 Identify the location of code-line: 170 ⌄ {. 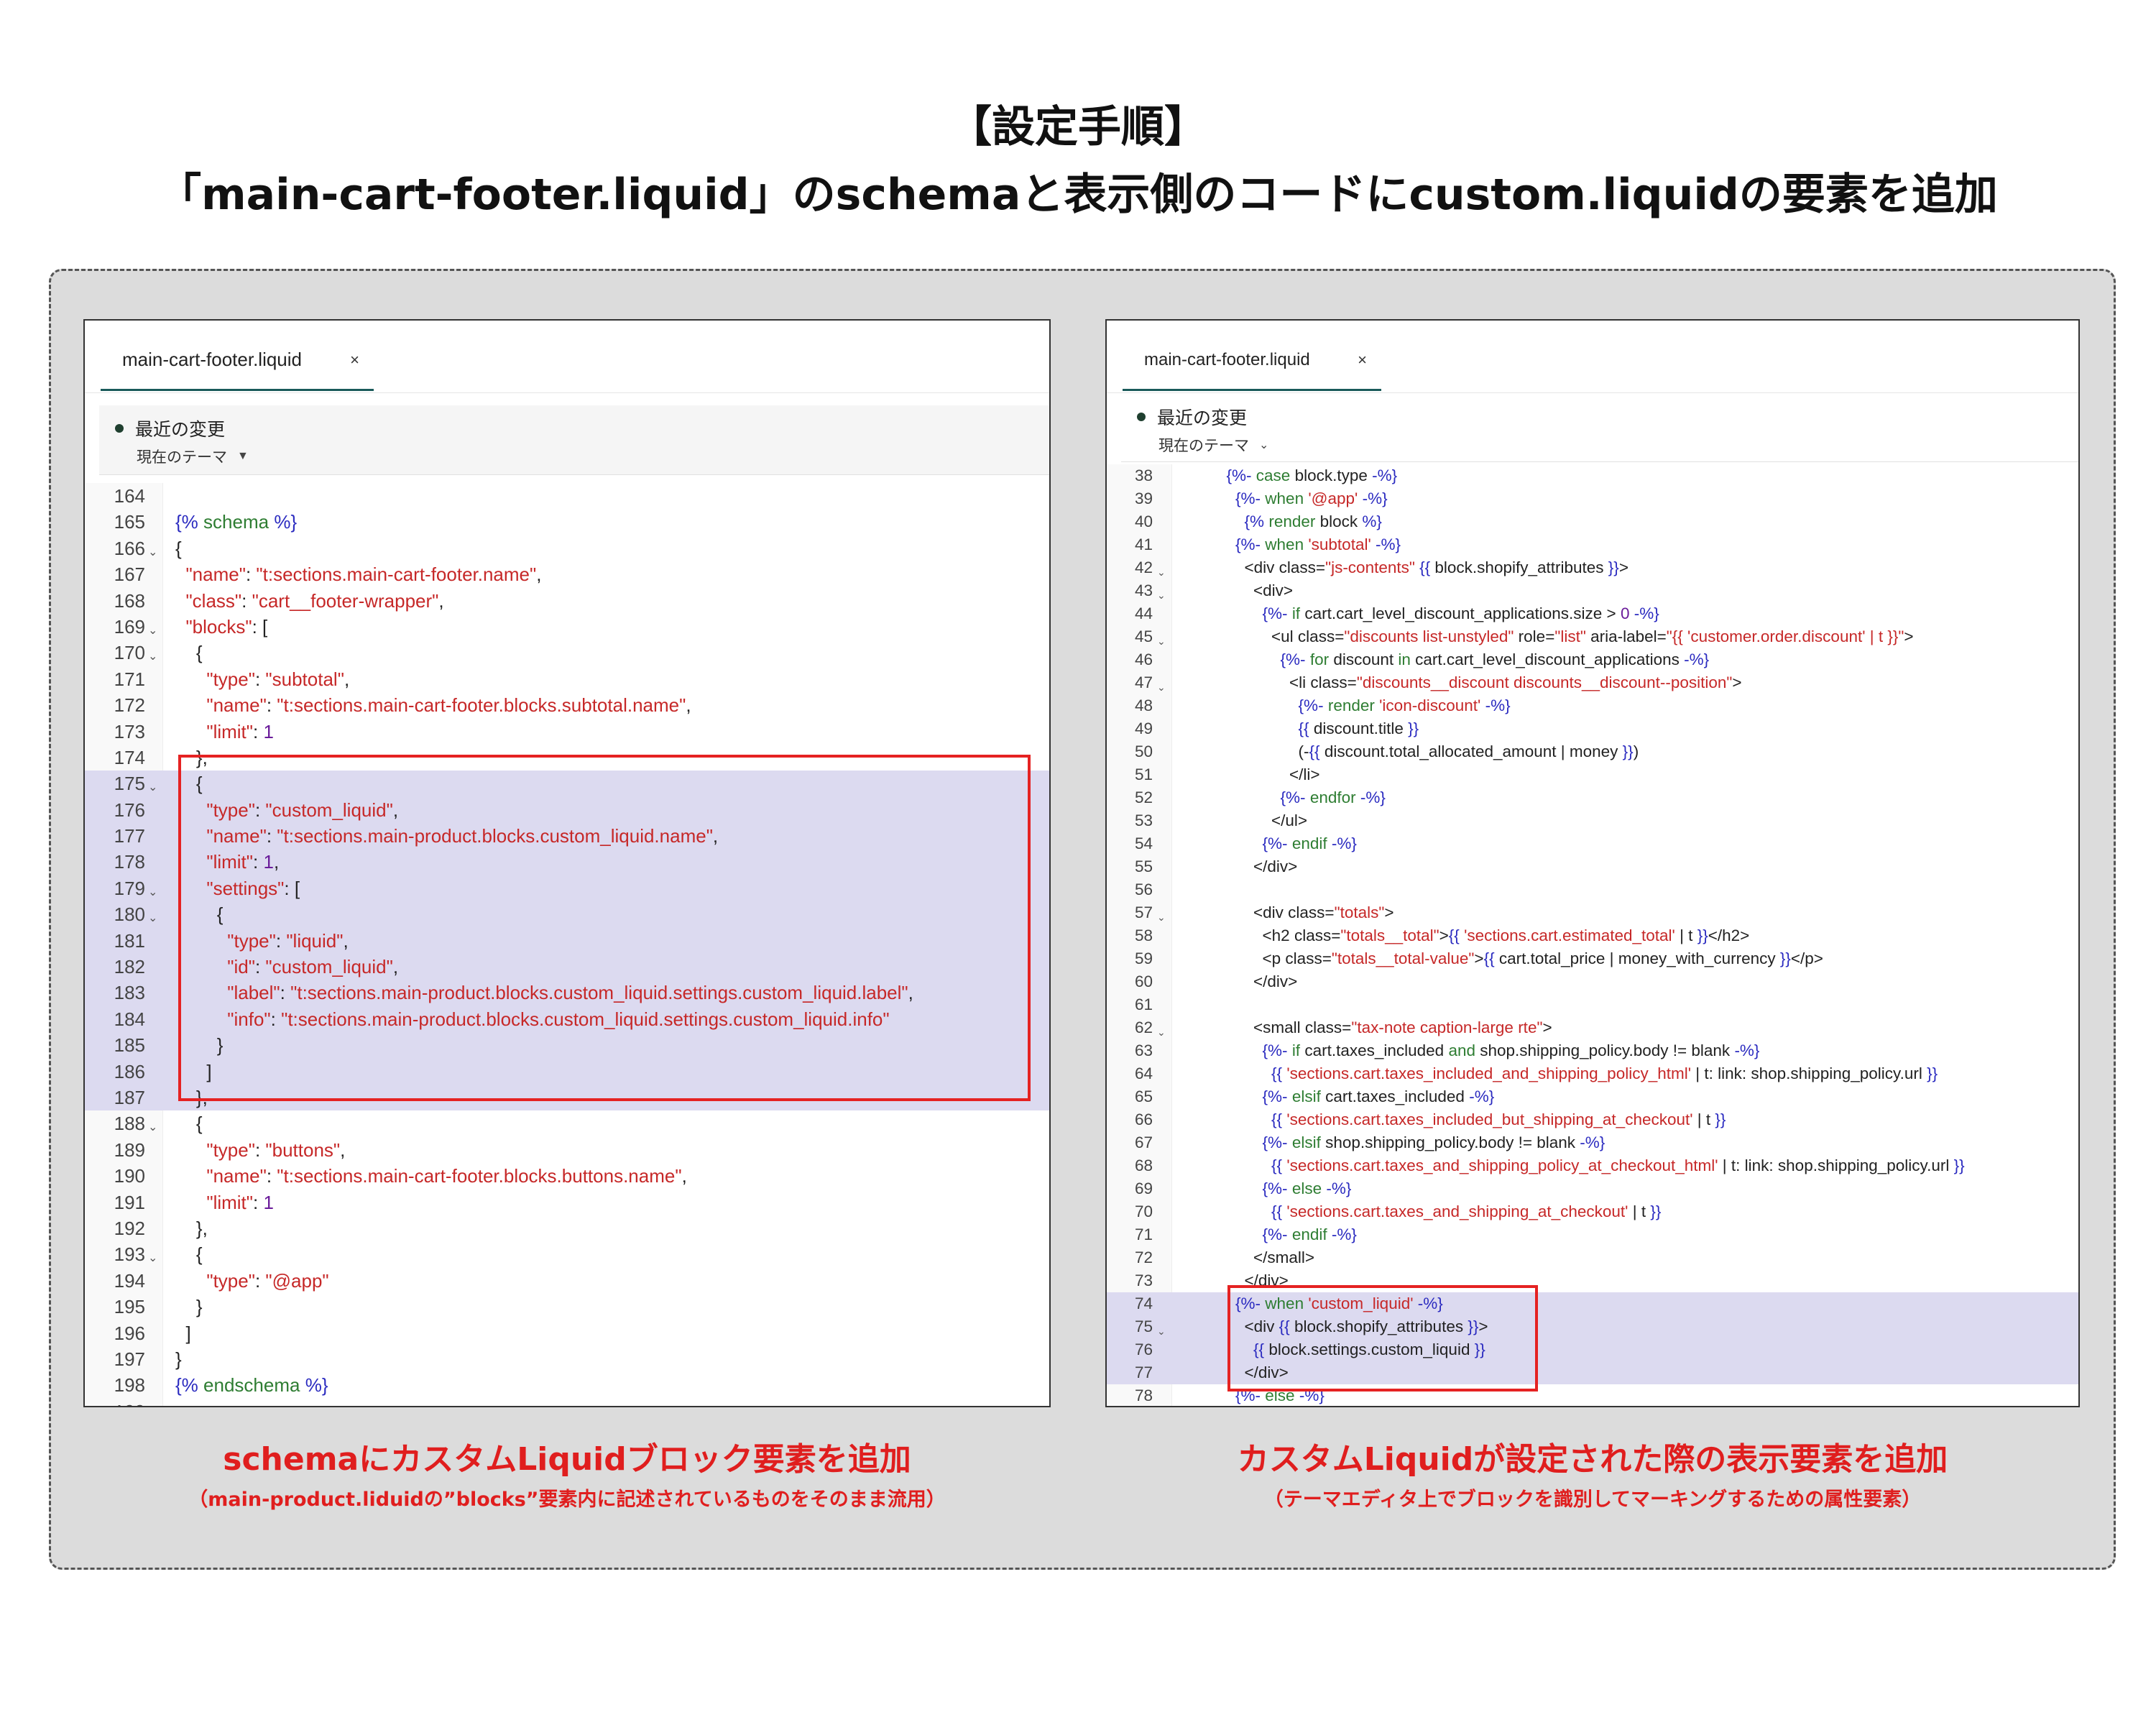
(567, 653).